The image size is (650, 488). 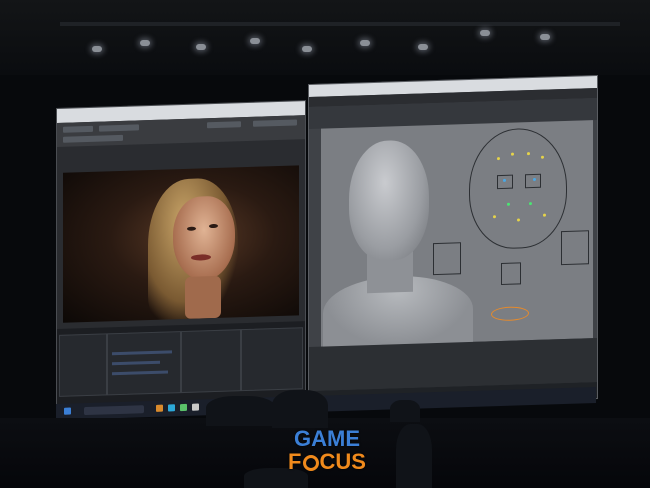 What do you see at coordinates (518, 188) in the screenshot?
I see `facial-rig-outline` at bounding box center [518, 188].